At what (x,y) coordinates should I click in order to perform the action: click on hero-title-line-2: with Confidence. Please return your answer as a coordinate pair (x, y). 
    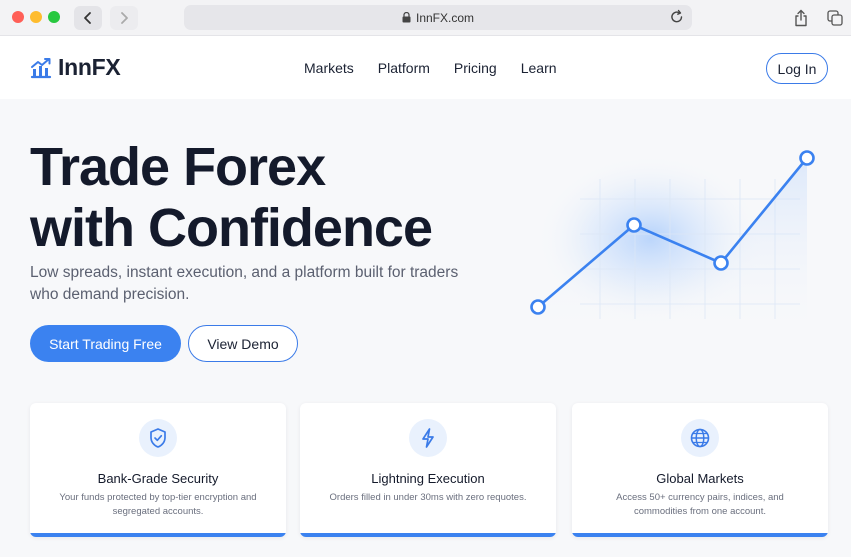
    Looking at the image, I should click on (231, 228).